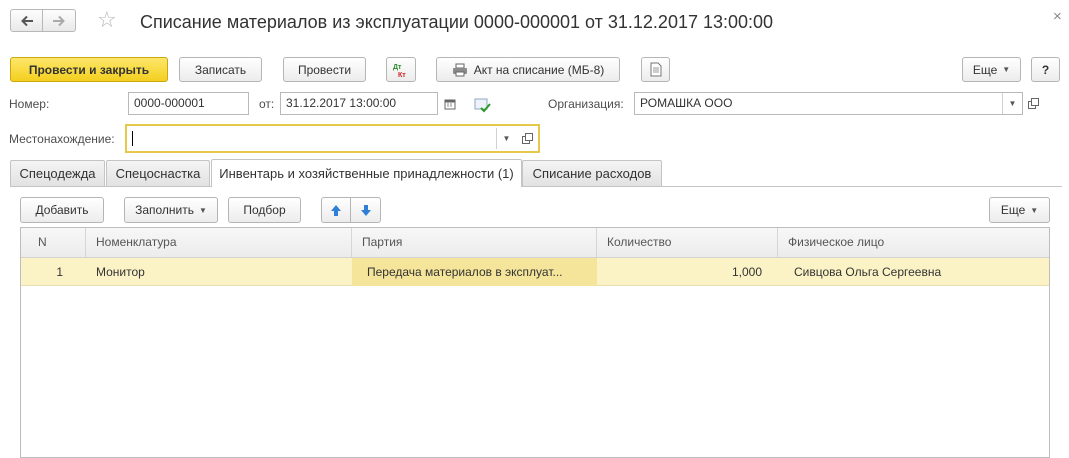  I want to click on column-header-quantity: Количество, so click(687, 242).